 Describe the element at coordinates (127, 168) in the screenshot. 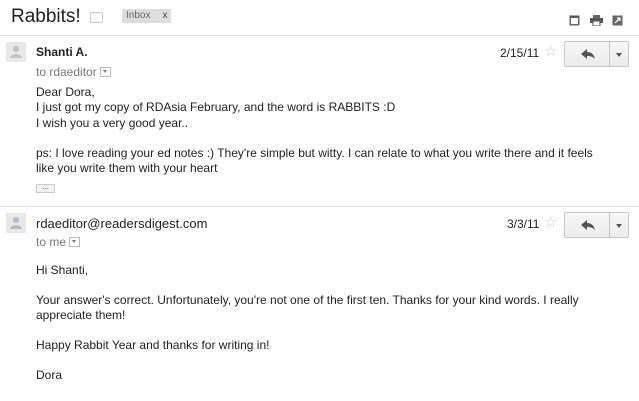

I see `message-body-line: like you write them with your heart` at that location.